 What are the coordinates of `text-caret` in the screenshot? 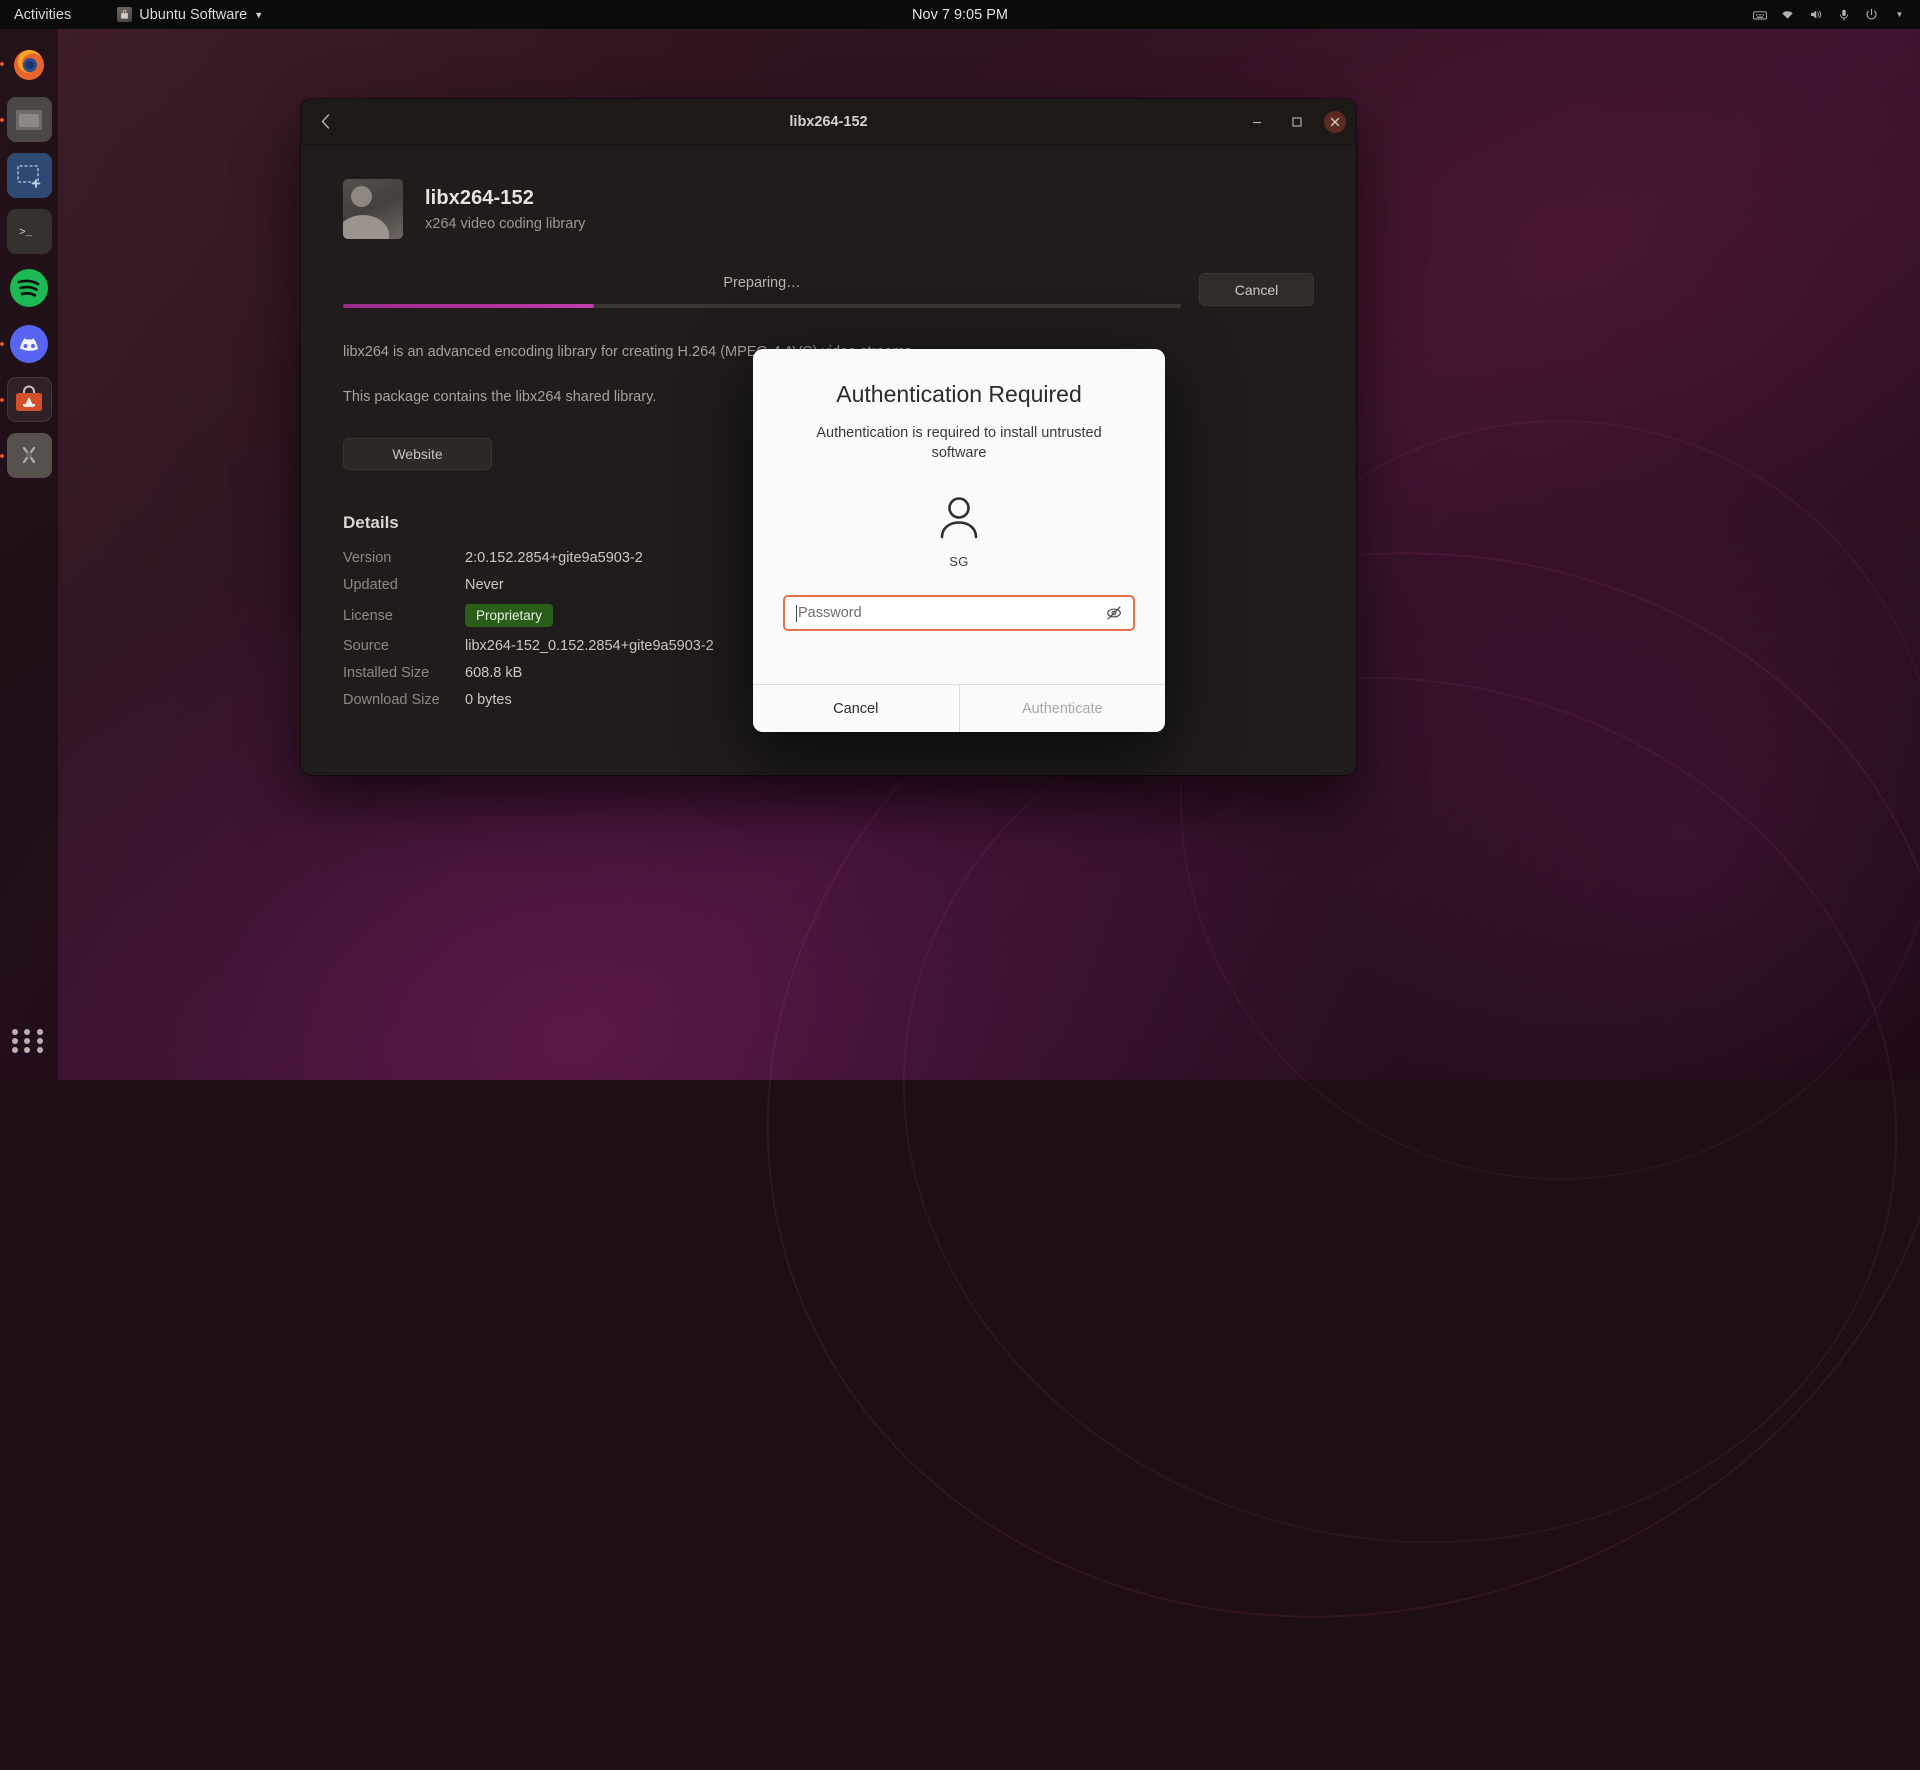 It's located at (796, 613).